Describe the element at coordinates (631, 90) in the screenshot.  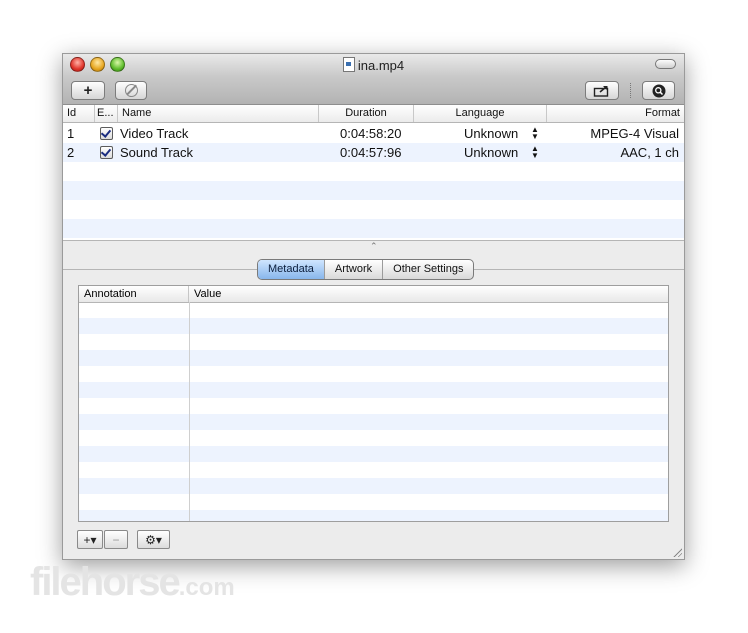
I see `toolbar-separator` at that location.